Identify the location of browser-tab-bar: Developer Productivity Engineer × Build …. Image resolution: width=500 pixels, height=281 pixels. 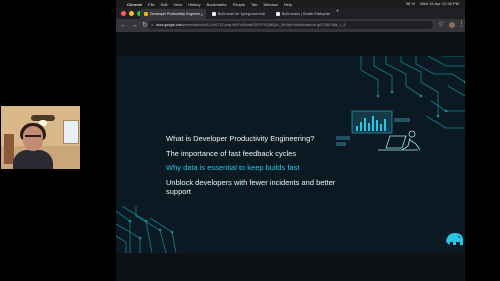
(290, 13).